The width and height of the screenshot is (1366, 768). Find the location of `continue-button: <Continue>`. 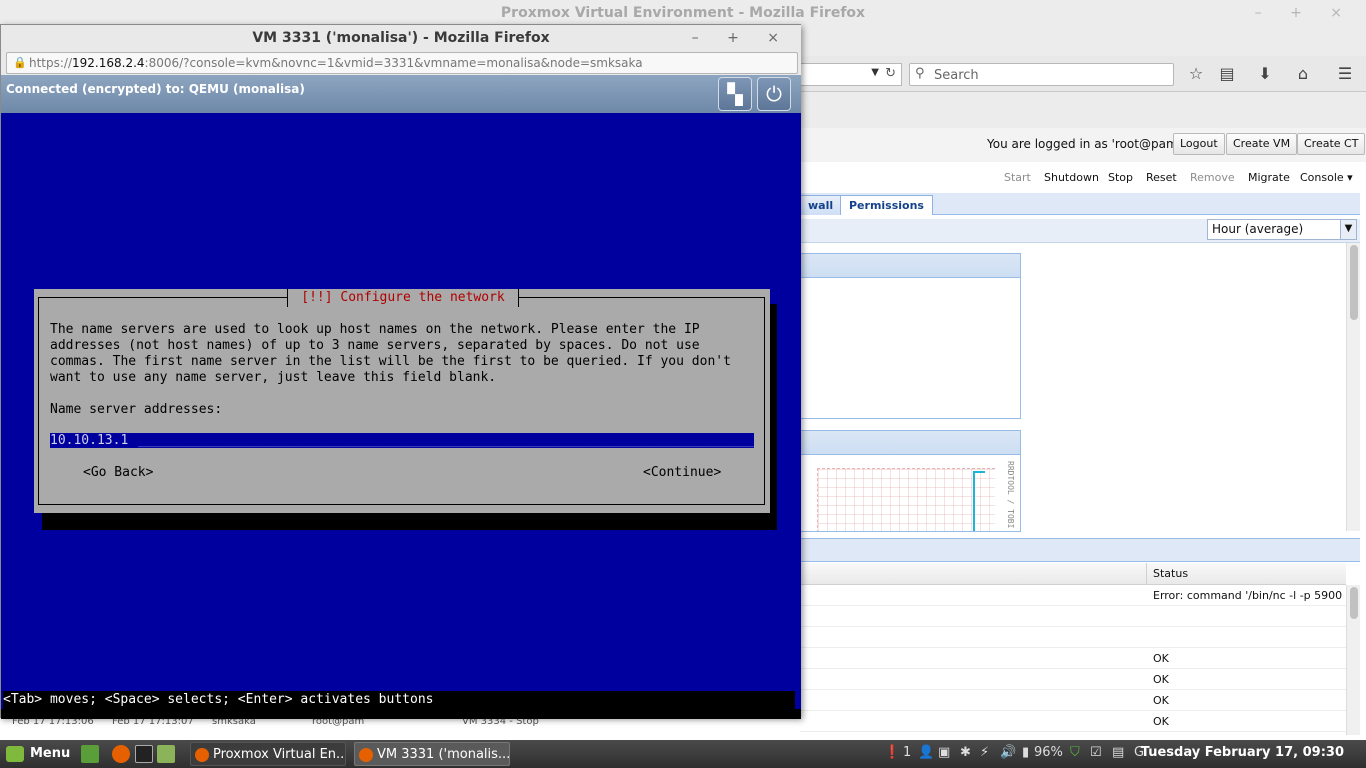

continue-button: <Continue> is located at coordinates (682, 472).